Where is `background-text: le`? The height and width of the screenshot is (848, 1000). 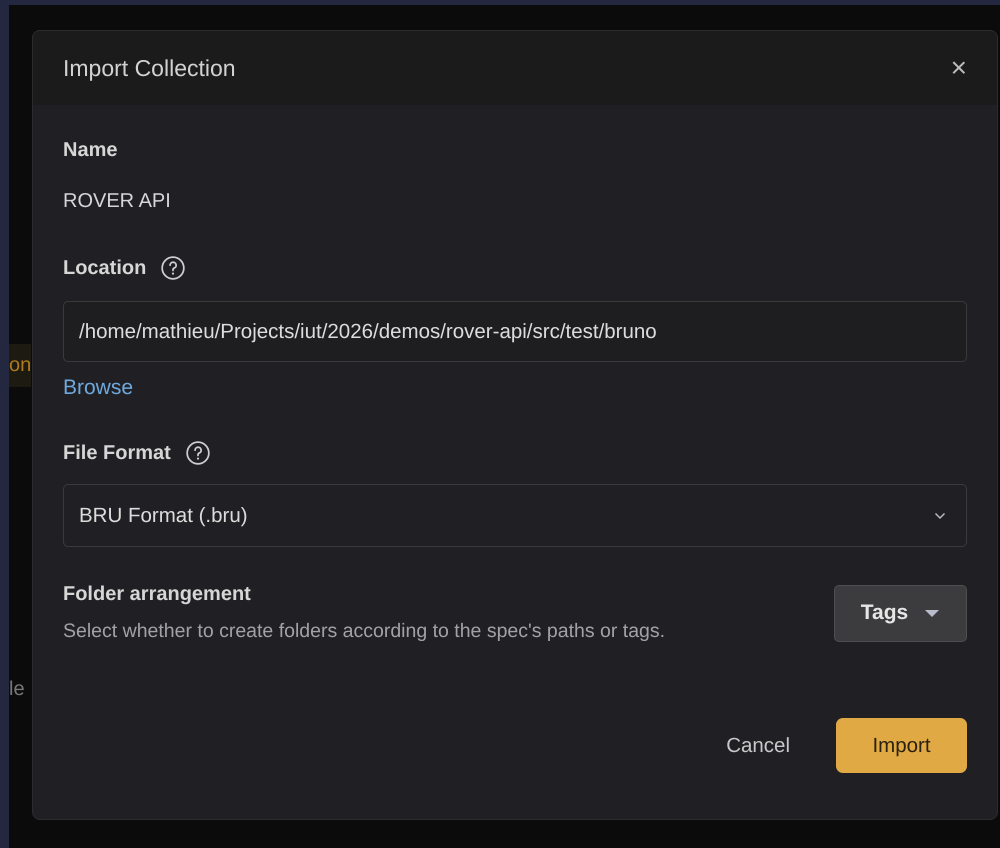 background-text: le is located at coordinates (17, 689).